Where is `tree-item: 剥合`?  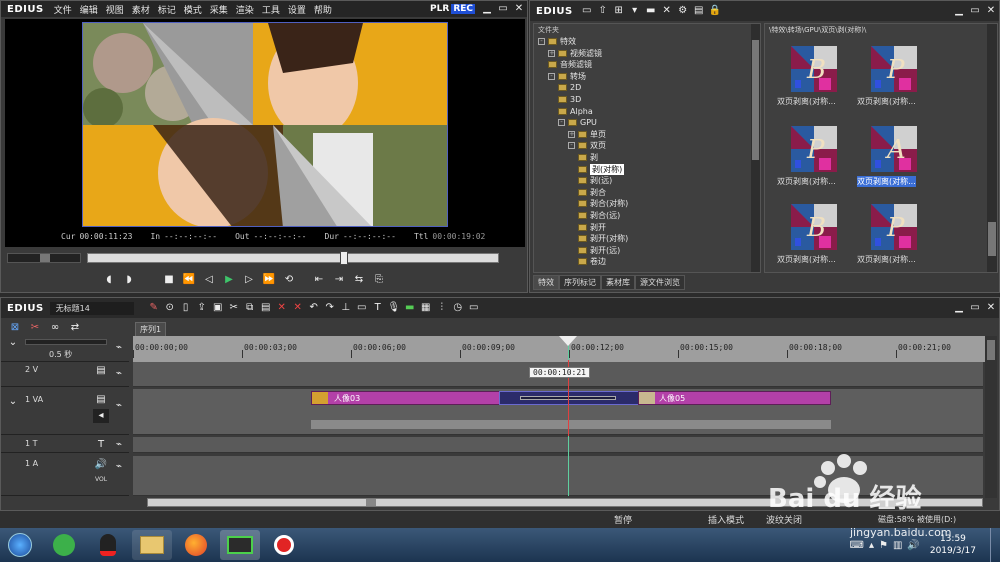
tree-item: 剥合 is located at coordinates (592, 192).